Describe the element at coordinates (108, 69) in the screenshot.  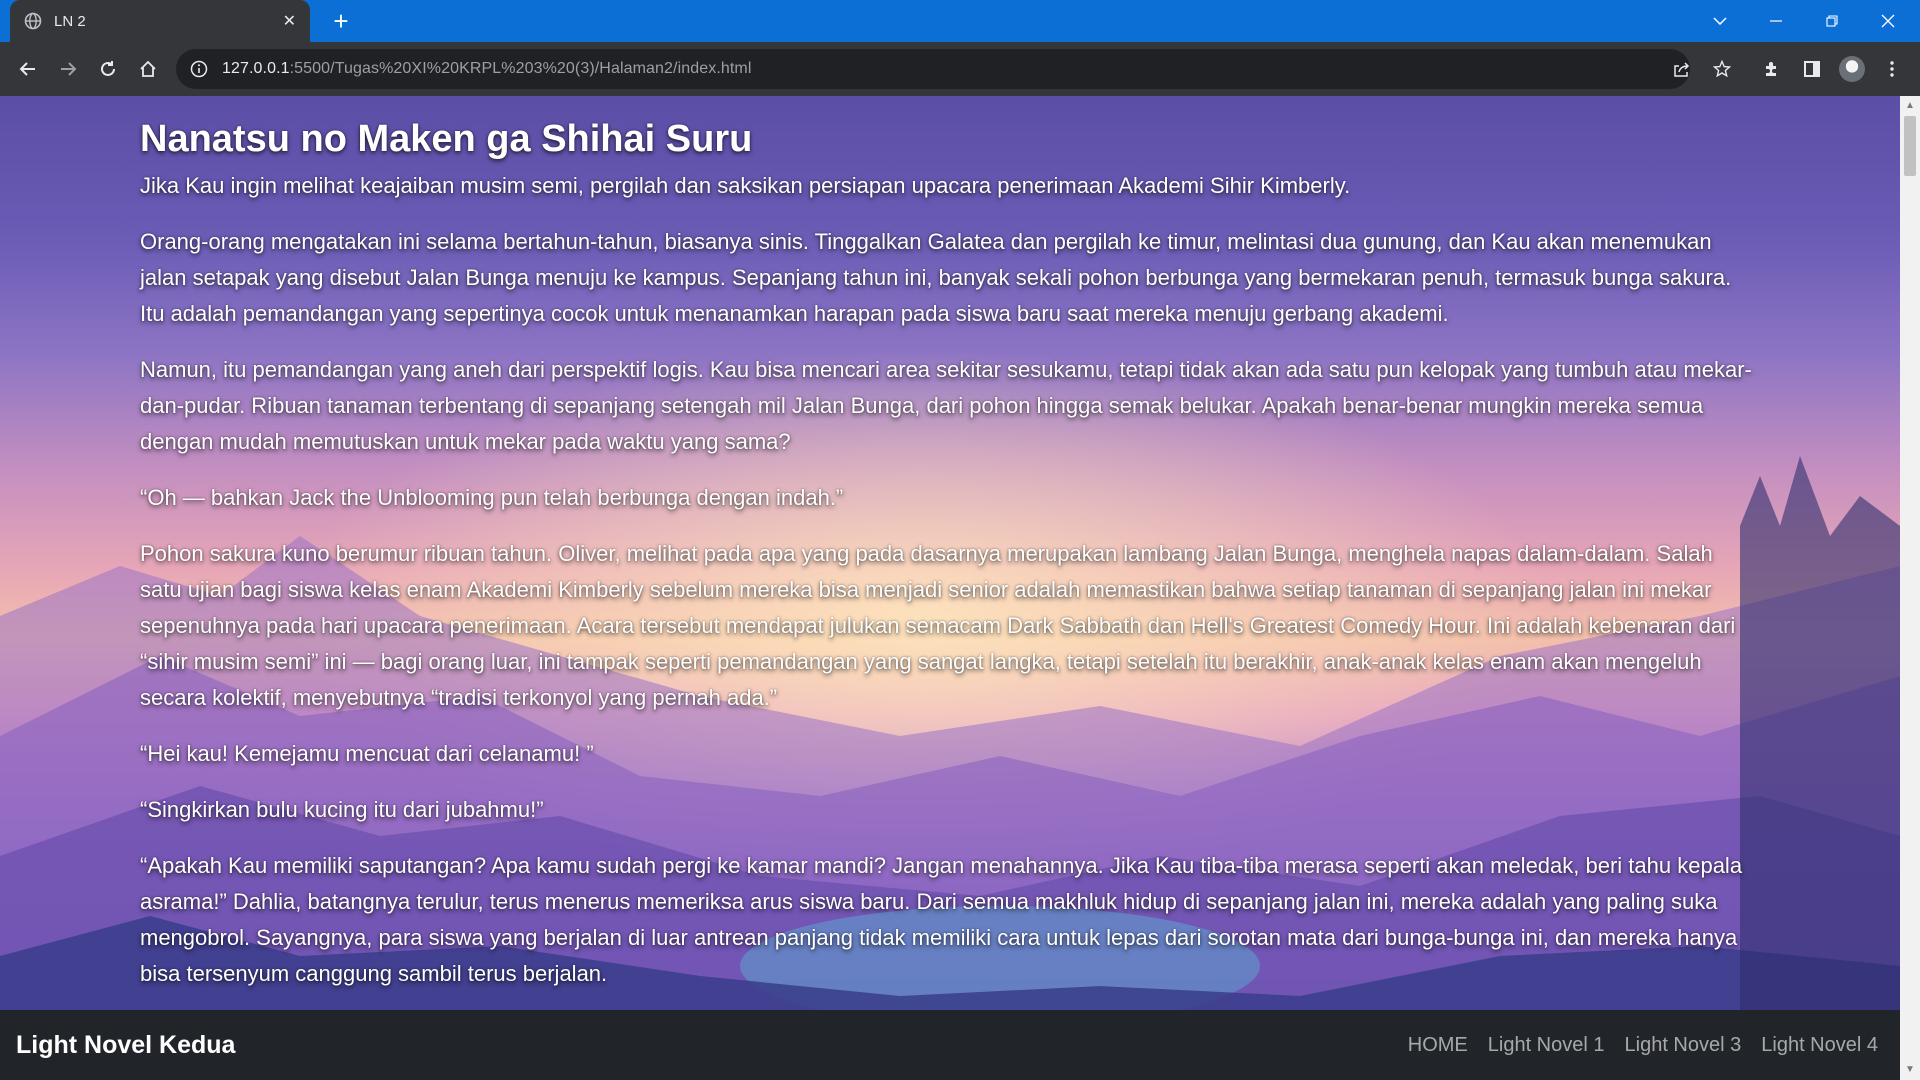
I see `reload-icon` at that location.